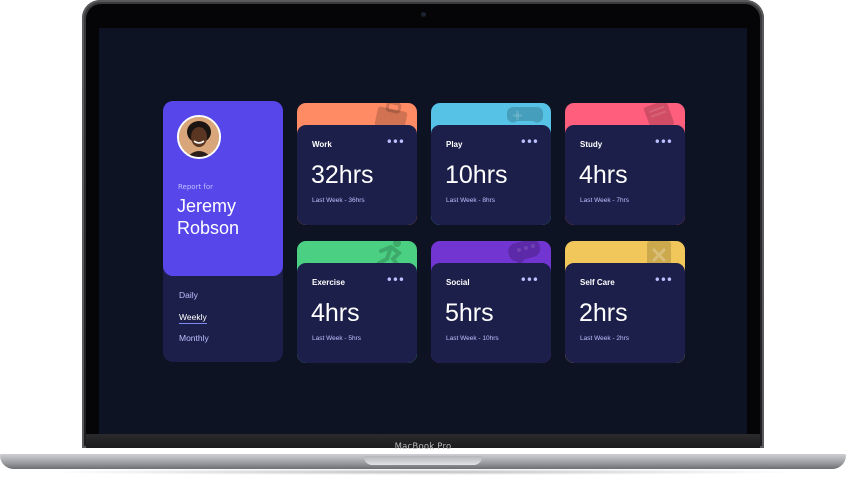 Image resolution: width=846 pixels, height=480 pixels. I want to click on card-title: Play, so click(454, 144).